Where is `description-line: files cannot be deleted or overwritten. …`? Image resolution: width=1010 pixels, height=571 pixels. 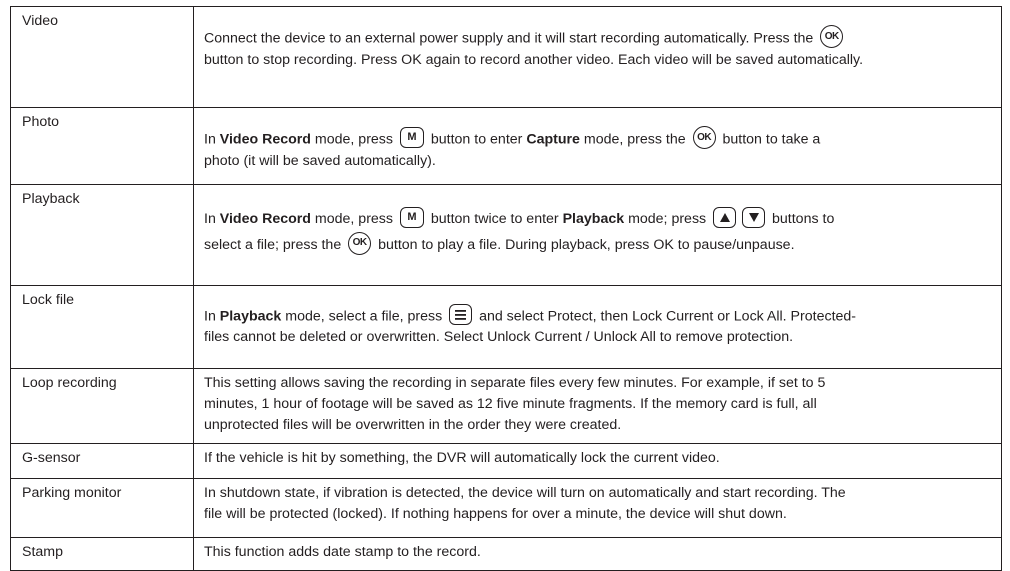 description-line: files cannot be deleted or overwritten. … is located at coordinates (598, 337).